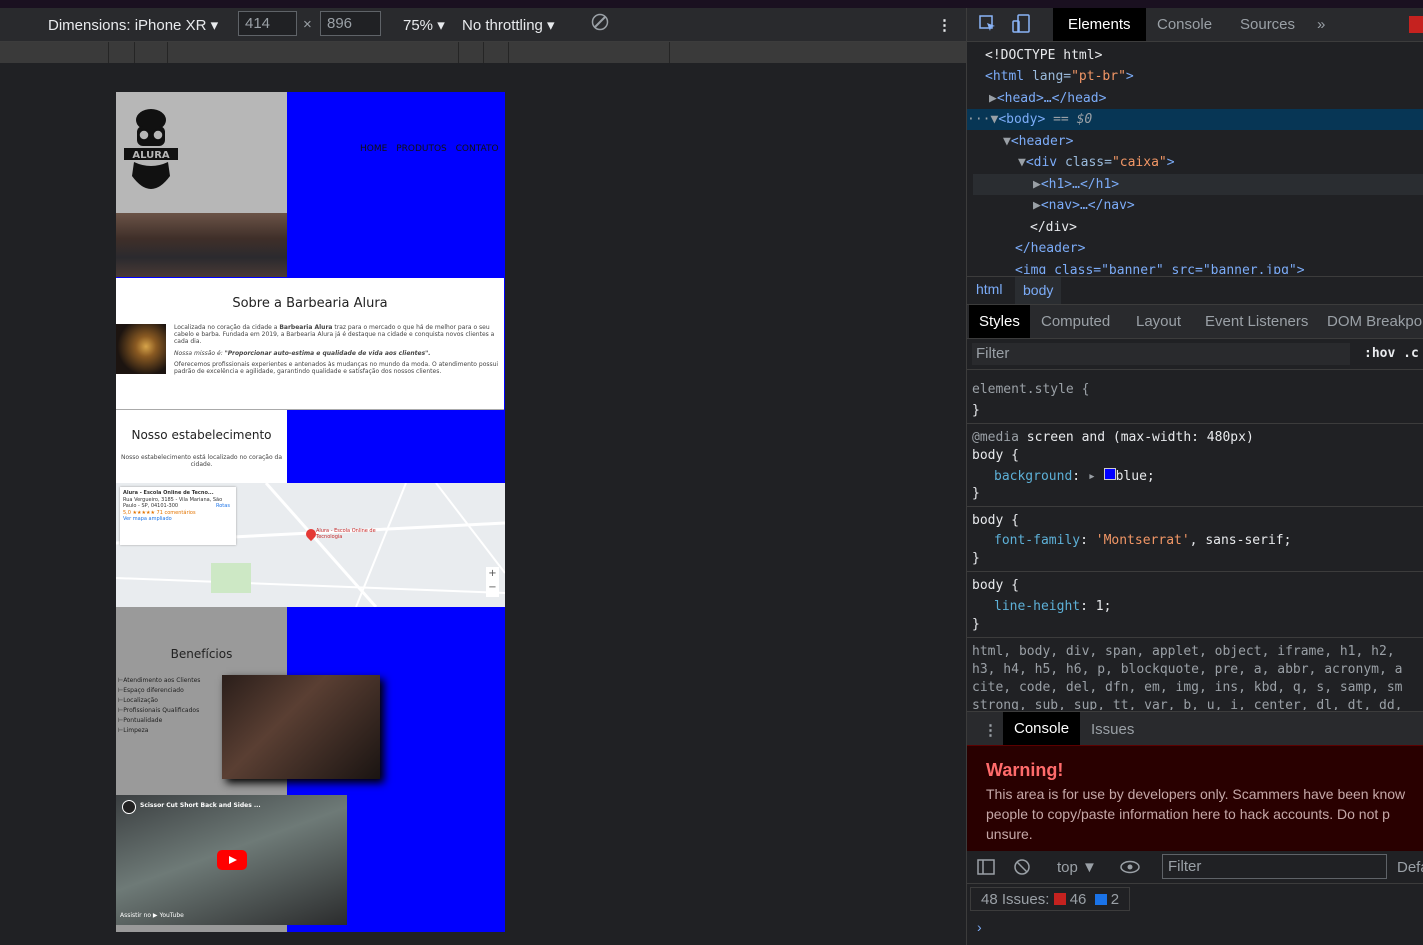 The width and height of the screenshot is (1423, 945). I want to click on map-zoom-control: + −, so click(492, 582).